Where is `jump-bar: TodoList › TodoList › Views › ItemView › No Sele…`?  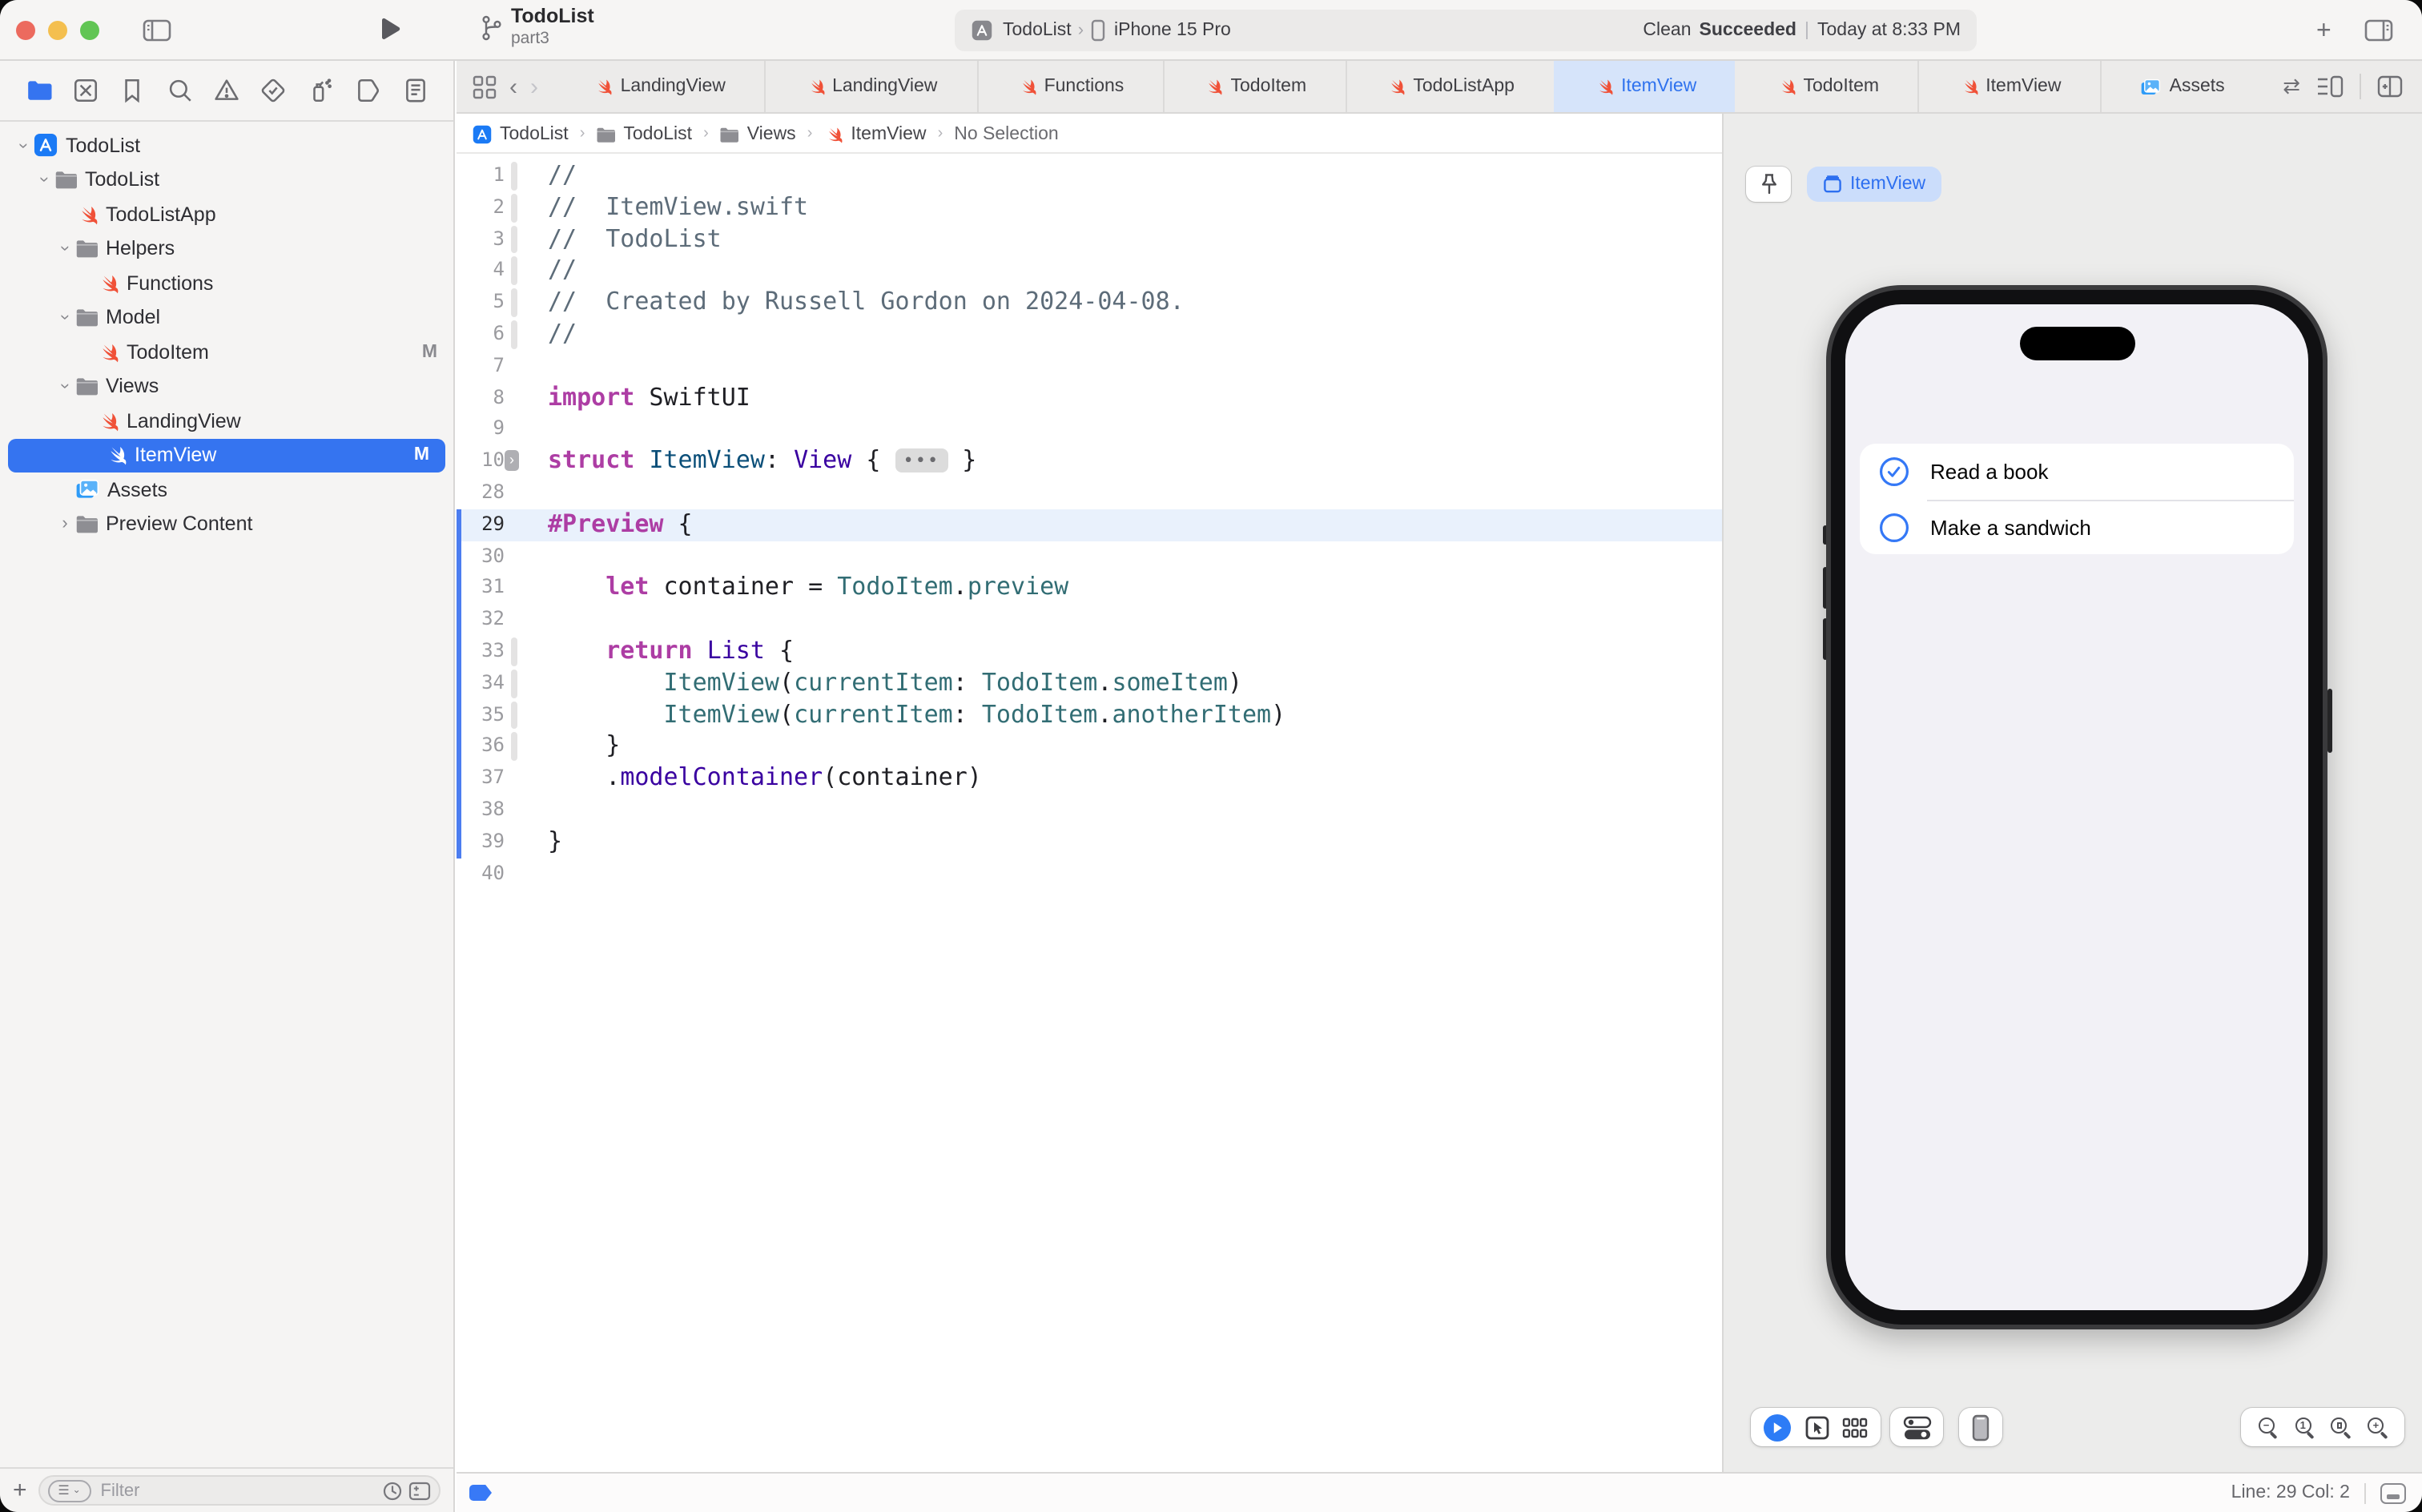 jump-bar: TodoList › TodoList › Views › ItemView › No Sele… is located at coordinates (1089, 134).